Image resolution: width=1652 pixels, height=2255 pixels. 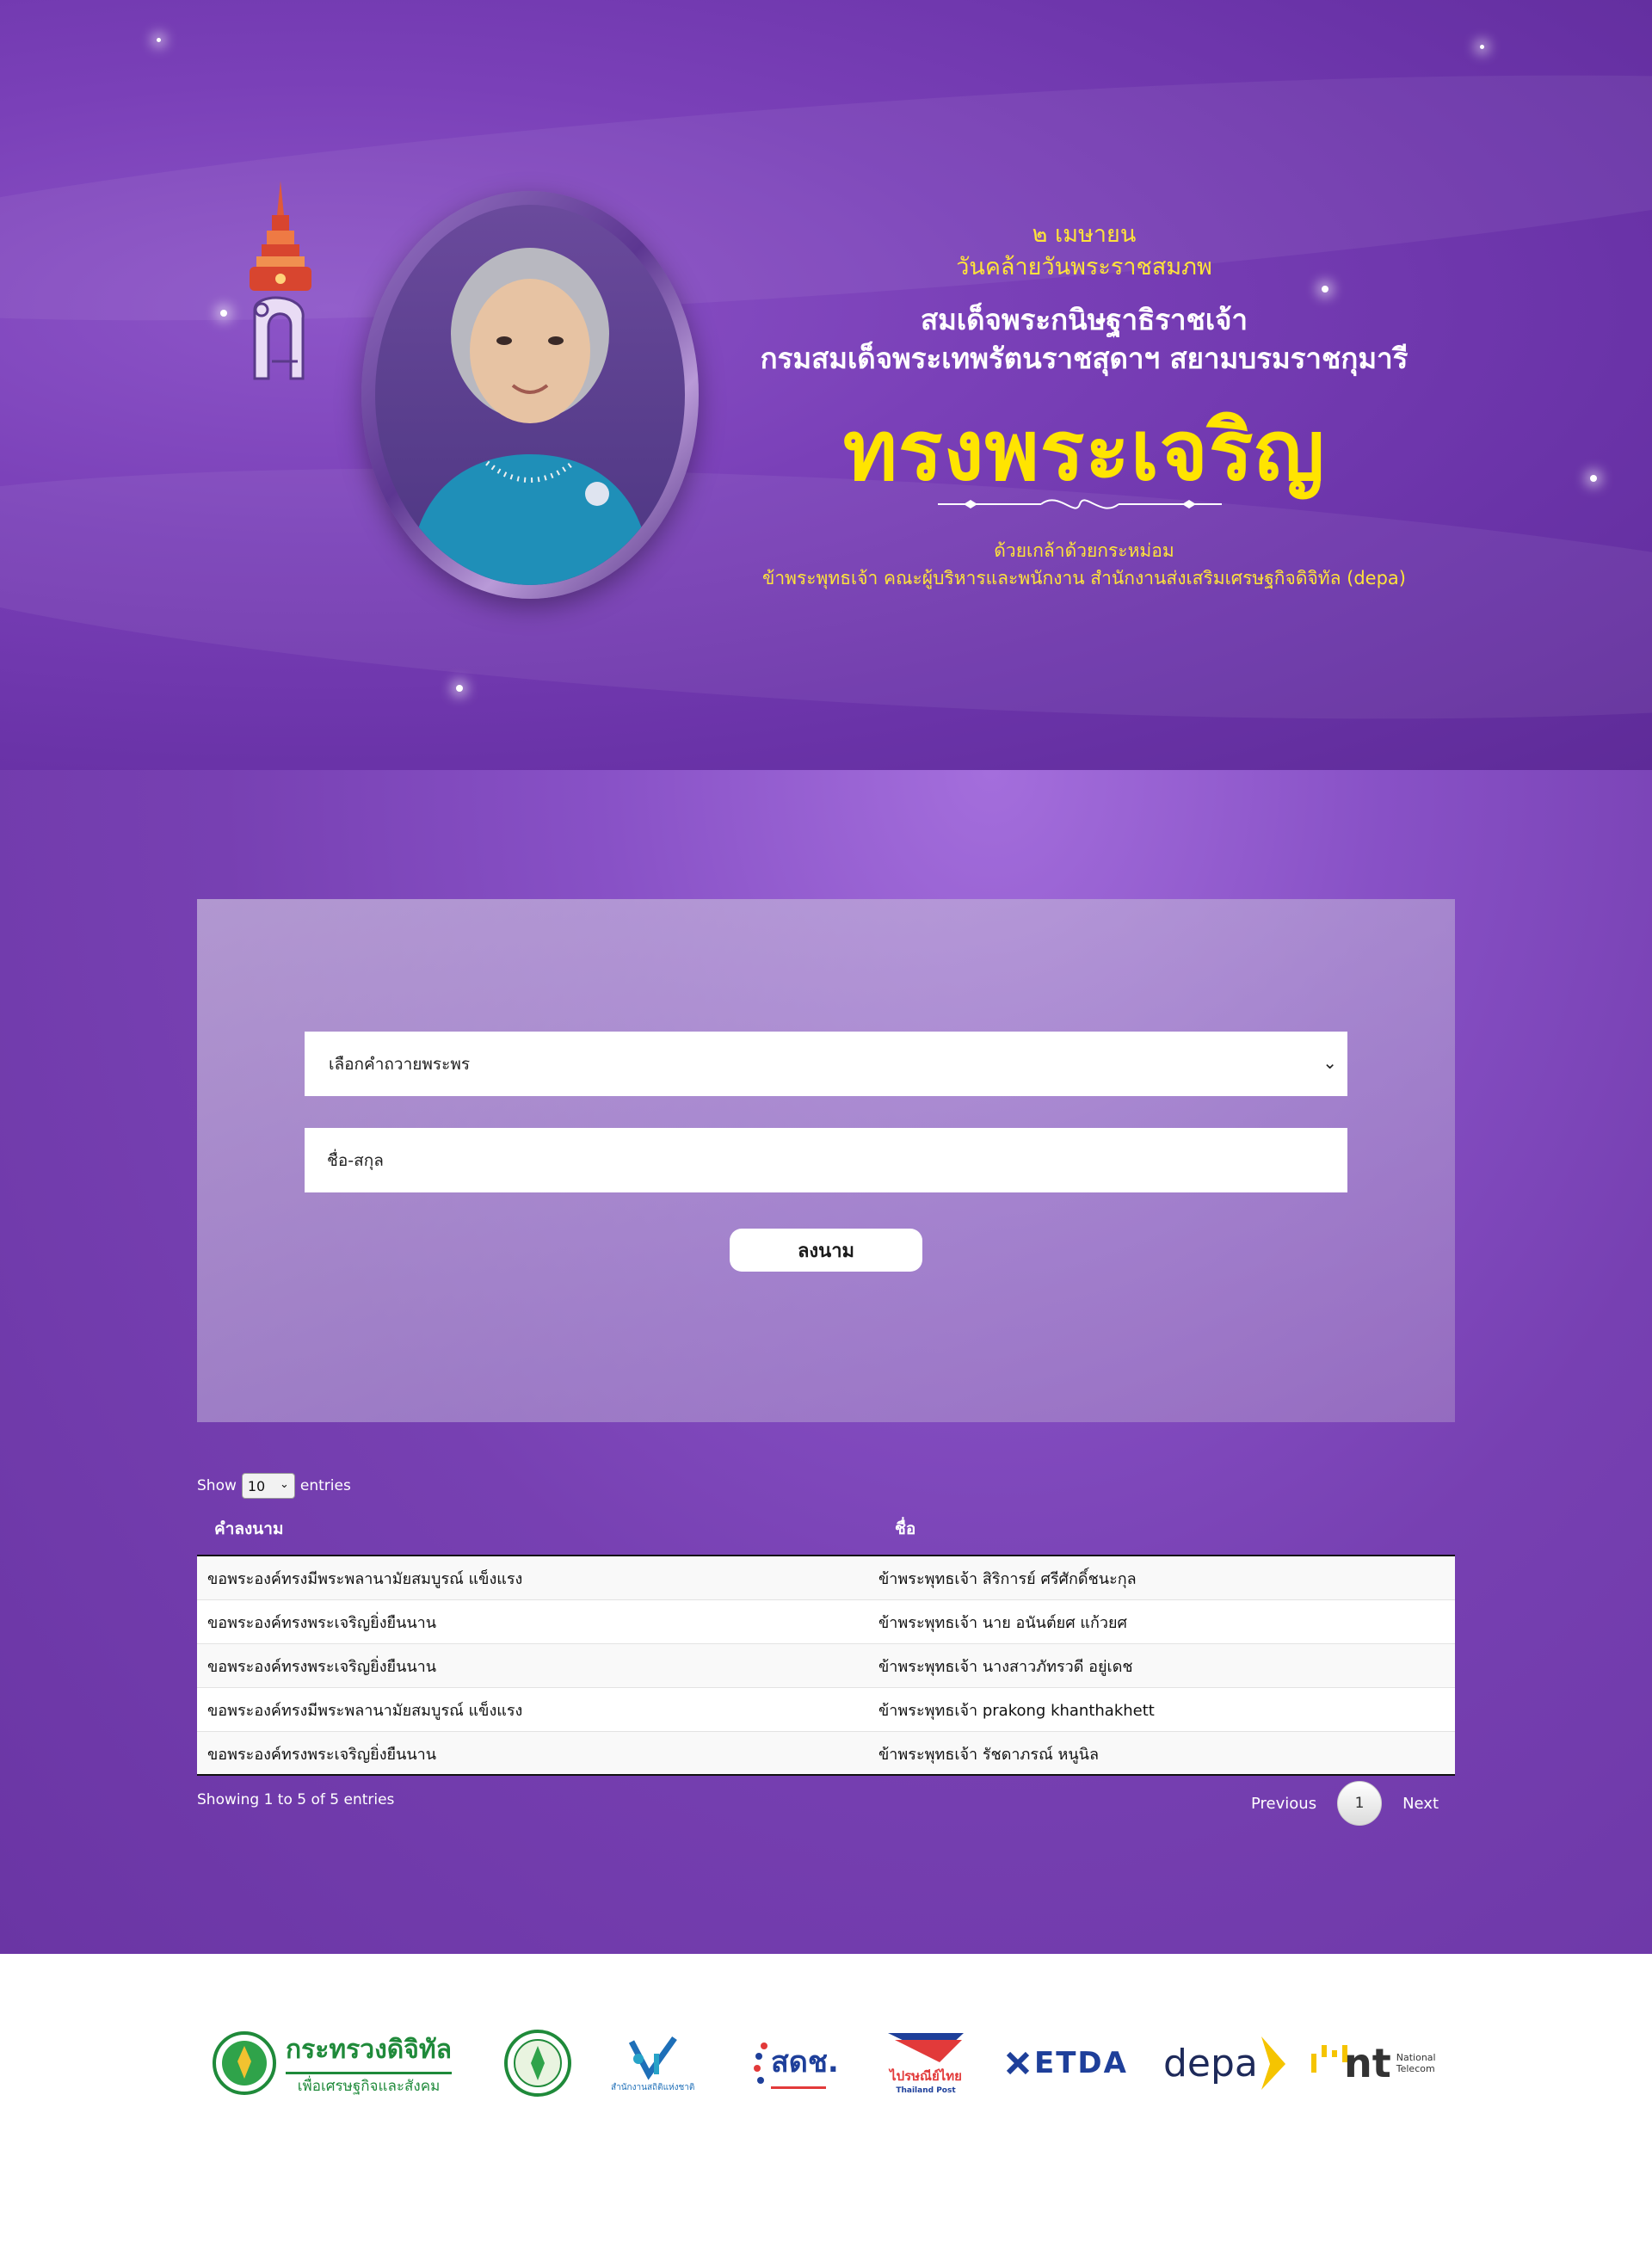 I want to click on ministry-title: กระทรวงดิจิทัล, so click(x=369, y=2052).